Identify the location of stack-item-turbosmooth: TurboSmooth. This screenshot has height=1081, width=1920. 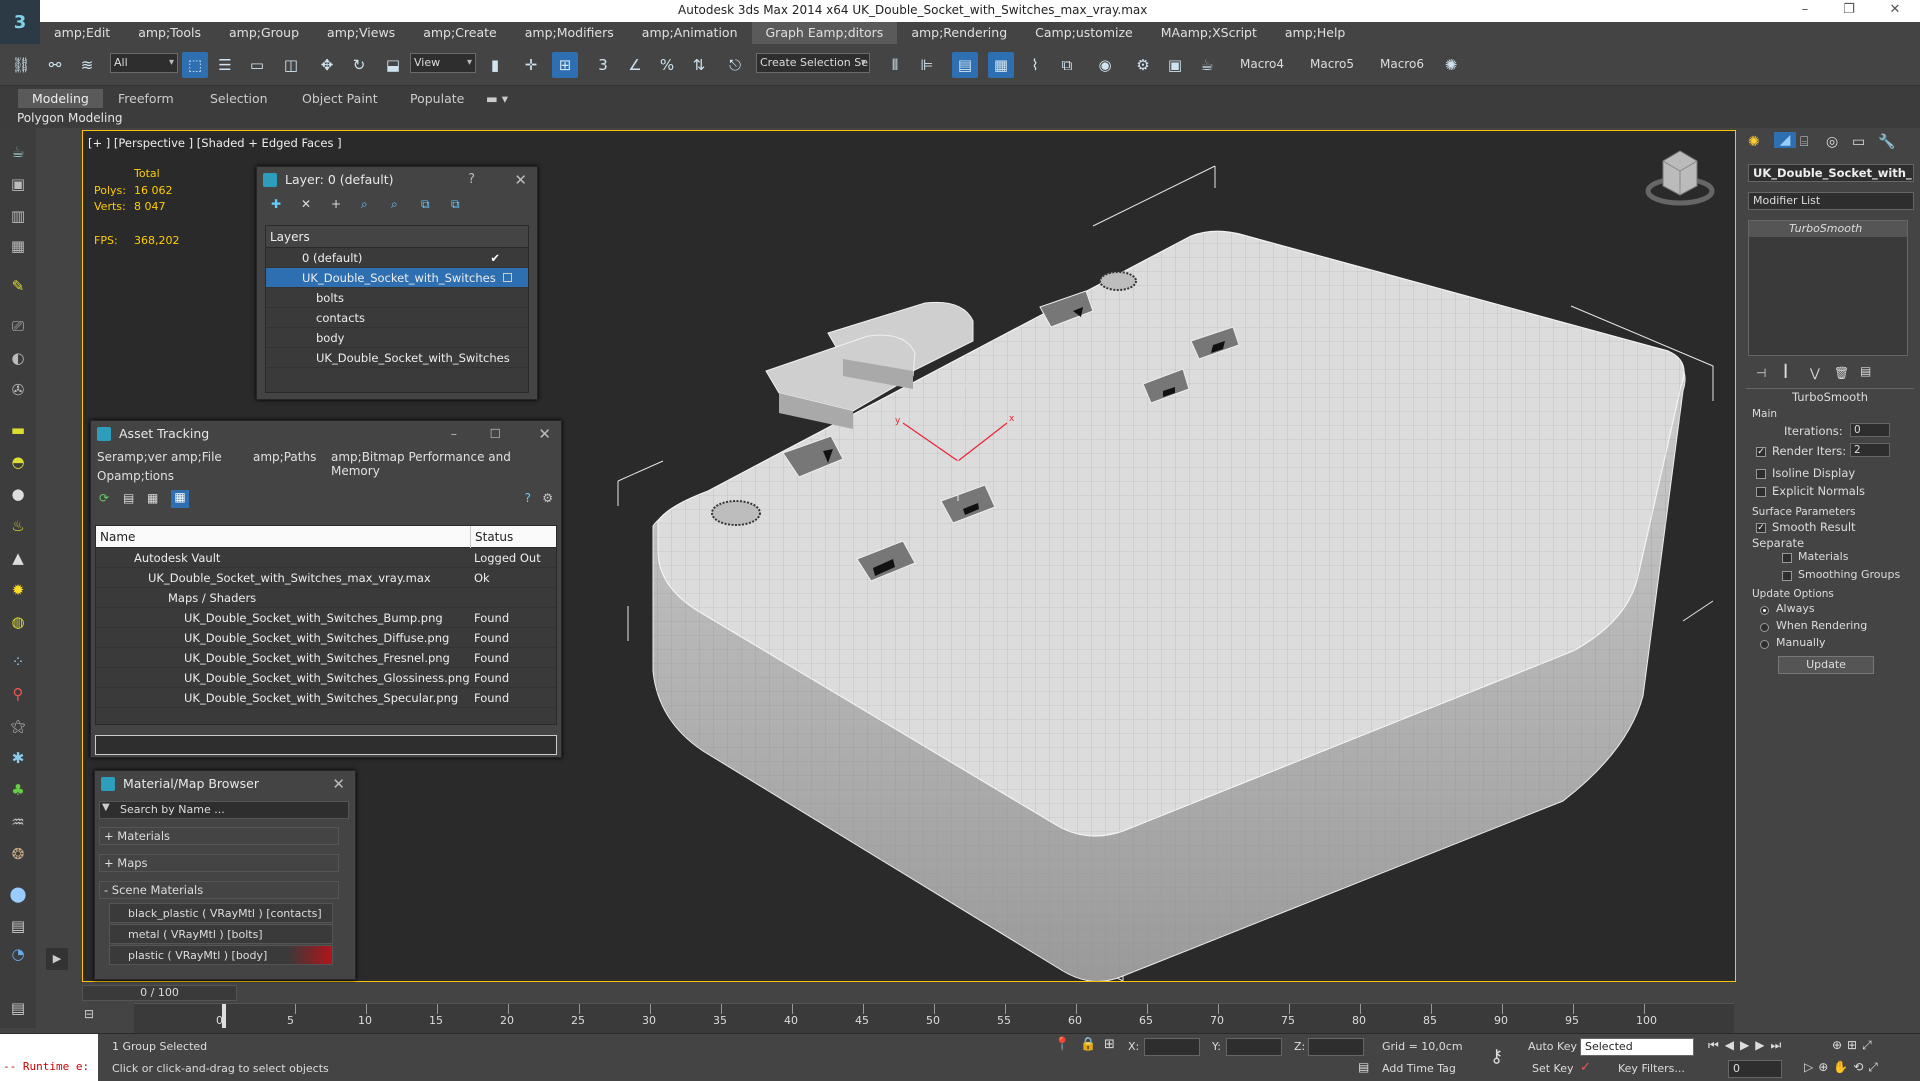
(1828, 229).